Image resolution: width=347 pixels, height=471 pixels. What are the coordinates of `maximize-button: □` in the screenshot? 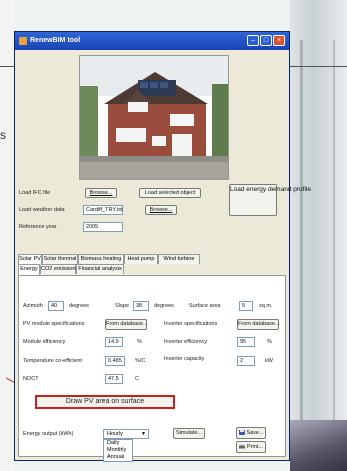 It's located at (266, 40).